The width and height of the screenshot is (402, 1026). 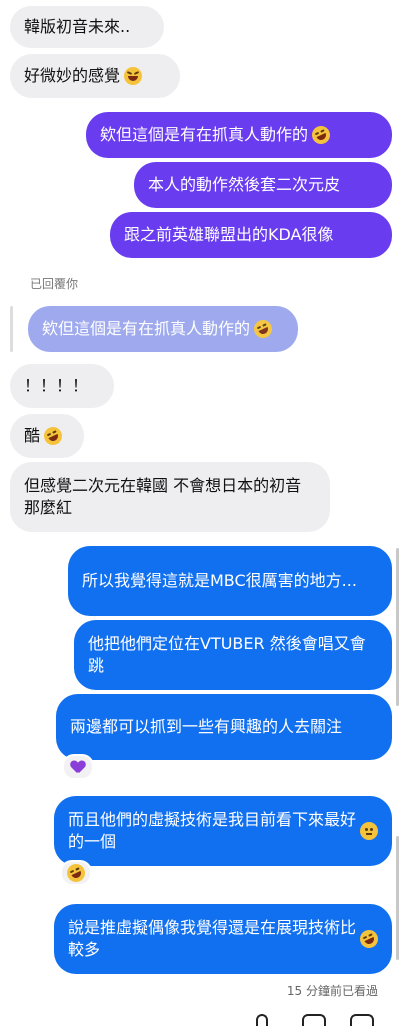 I want to click on message-bubble-outgoing: 他把他們定位在VTUBER 然後會唱又會跳, so click(x=233, y=655).